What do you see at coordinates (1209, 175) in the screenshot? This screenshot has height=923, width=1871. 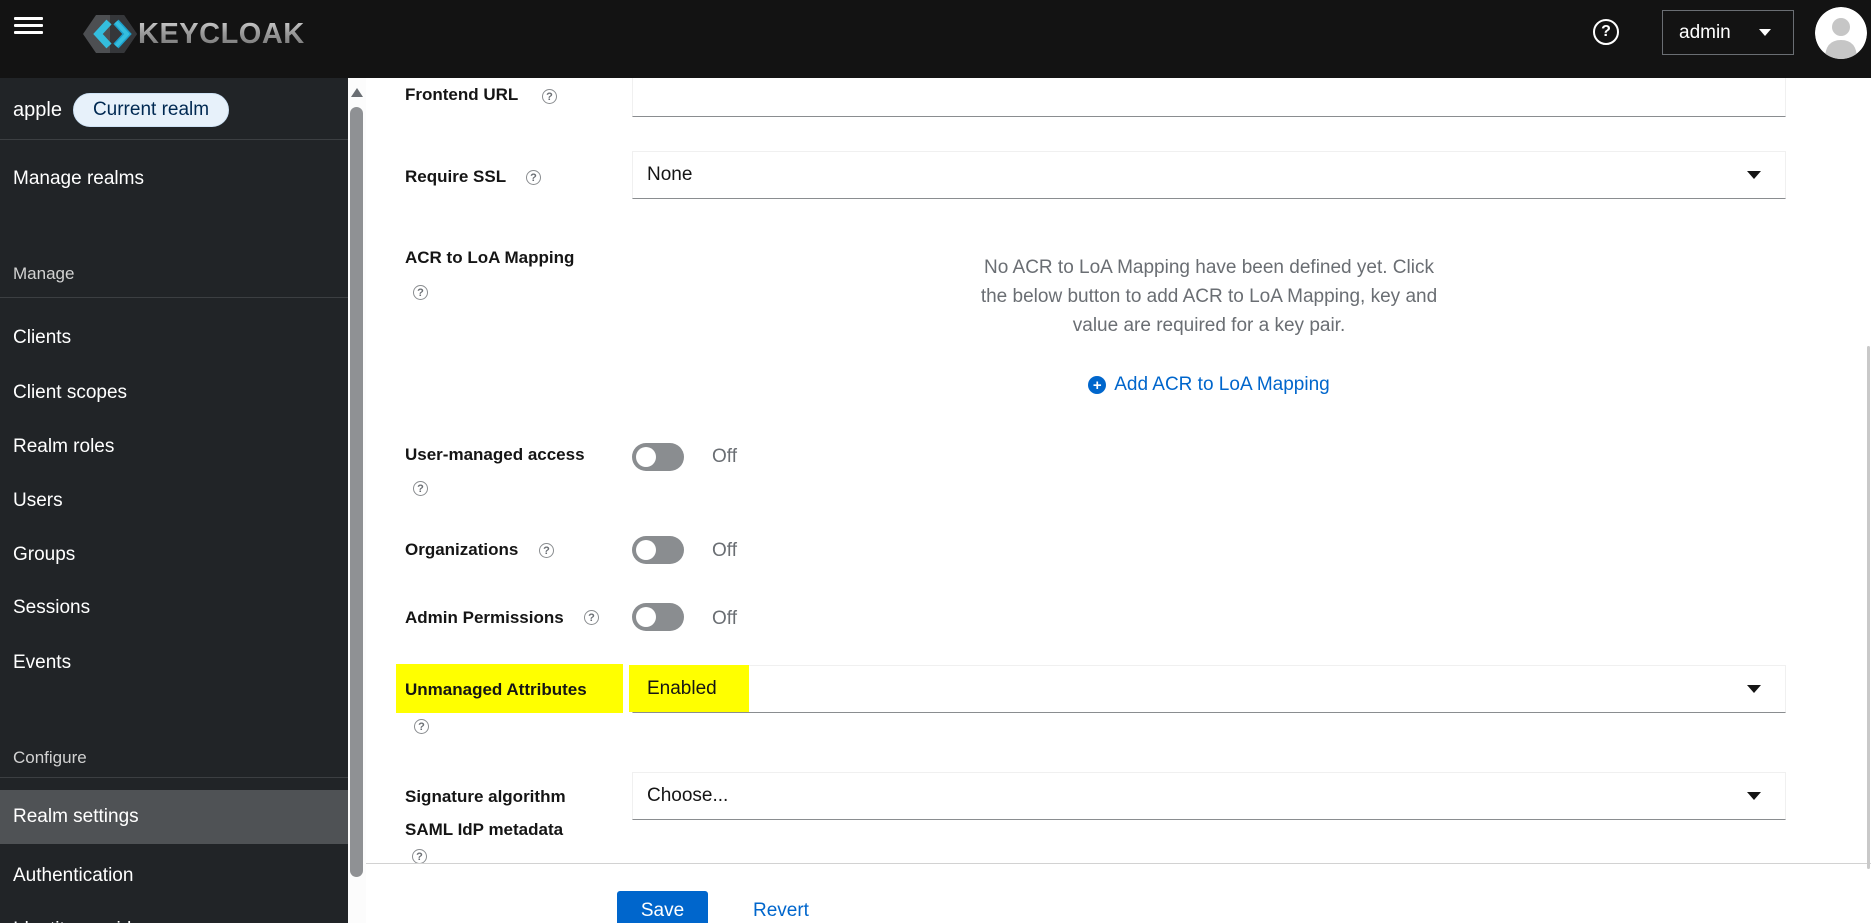 I see `require-ssl-select: None` at bounding box center [1209, 175].